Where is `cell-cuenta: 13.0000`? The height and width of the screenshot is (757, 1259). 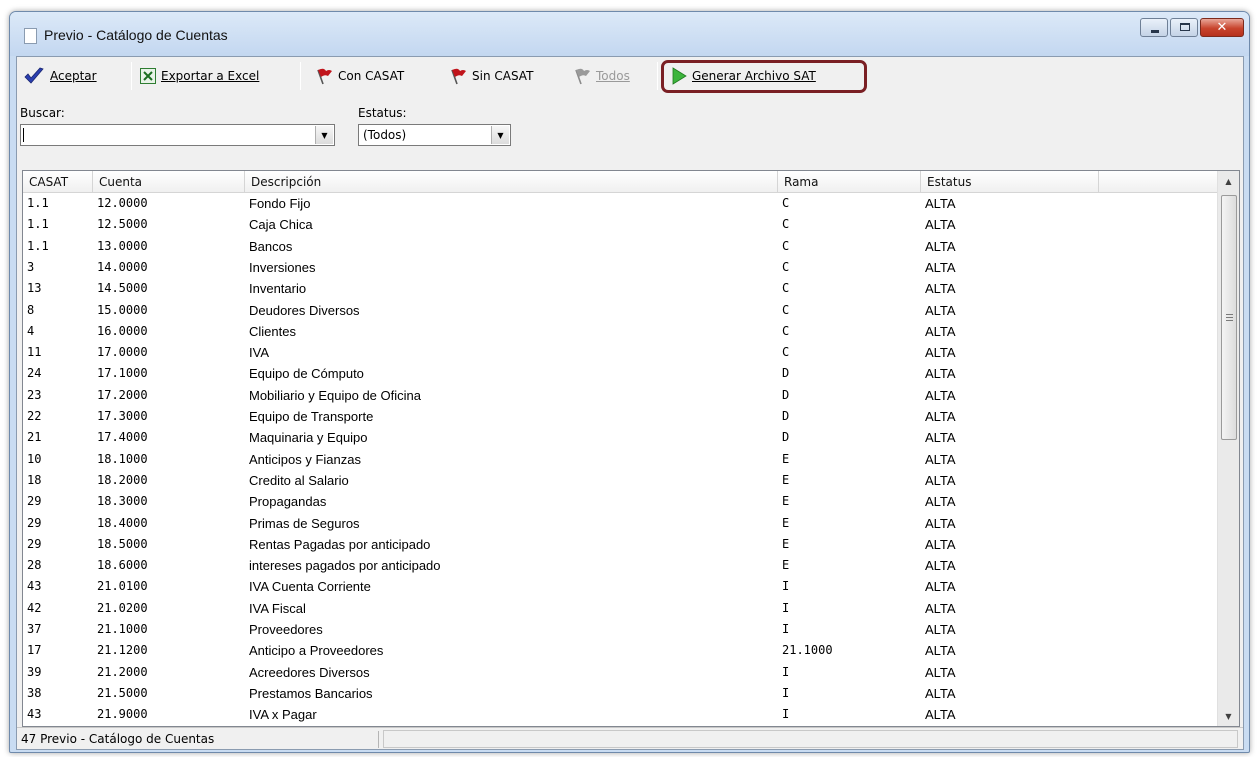 cell-cuenta: 13.0000 is located at coordinates (122, 245).